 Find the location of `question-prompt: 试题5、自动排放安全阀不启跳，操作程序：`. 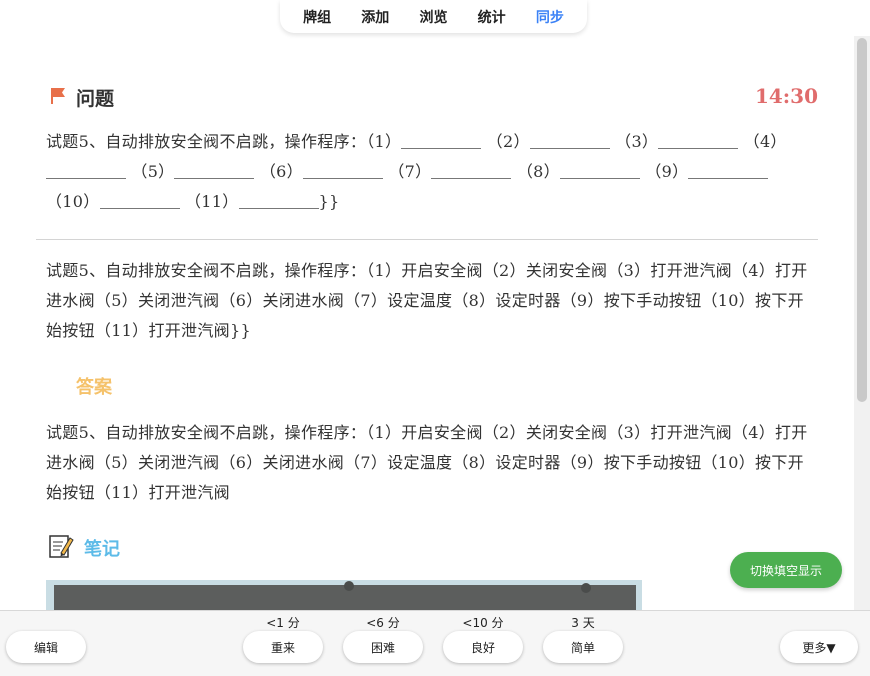

question-prompt: 试题5、自动排放安全阀不启跳，操作程序： is located at coordinates (206, 141).